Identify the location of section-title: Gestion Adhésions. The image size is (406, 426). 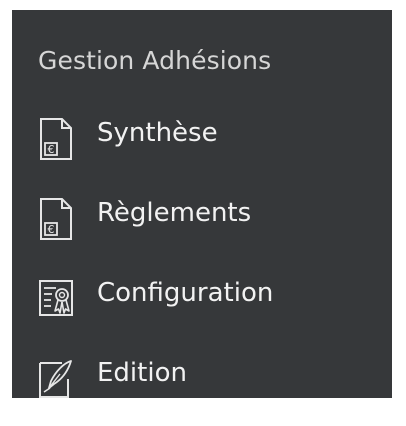
(155, 60).